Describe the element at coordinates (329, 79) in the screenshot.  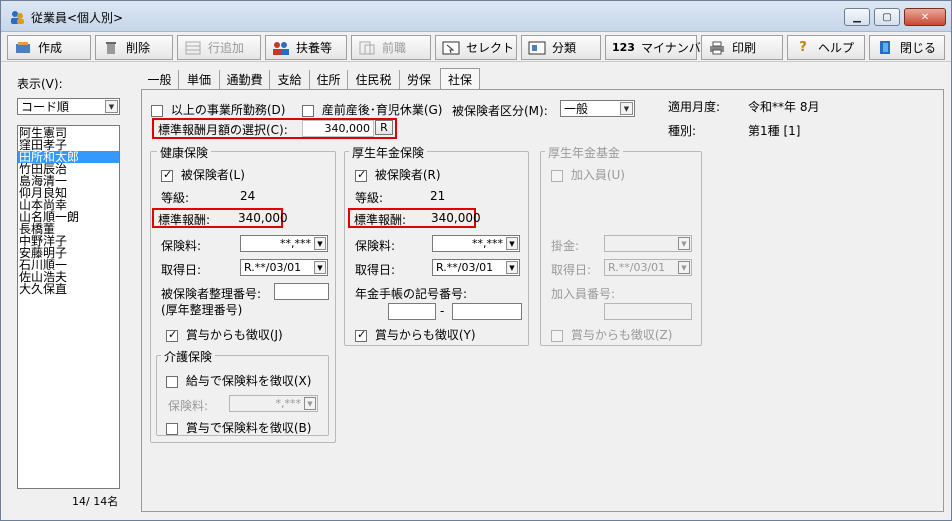
I see `tab-address: 住所` at that location.